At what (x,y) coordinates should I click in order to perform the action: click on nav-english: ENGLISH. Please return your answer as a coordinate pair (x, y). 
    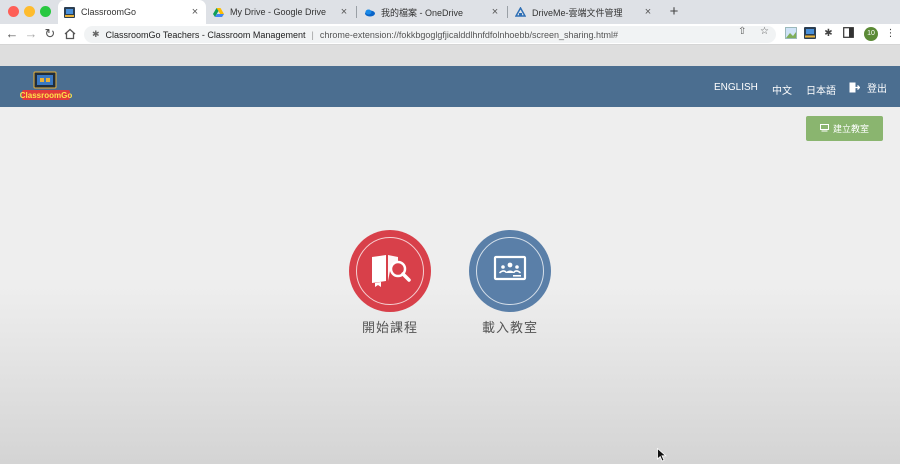
    Looking at the image, I should click on (736, 87).